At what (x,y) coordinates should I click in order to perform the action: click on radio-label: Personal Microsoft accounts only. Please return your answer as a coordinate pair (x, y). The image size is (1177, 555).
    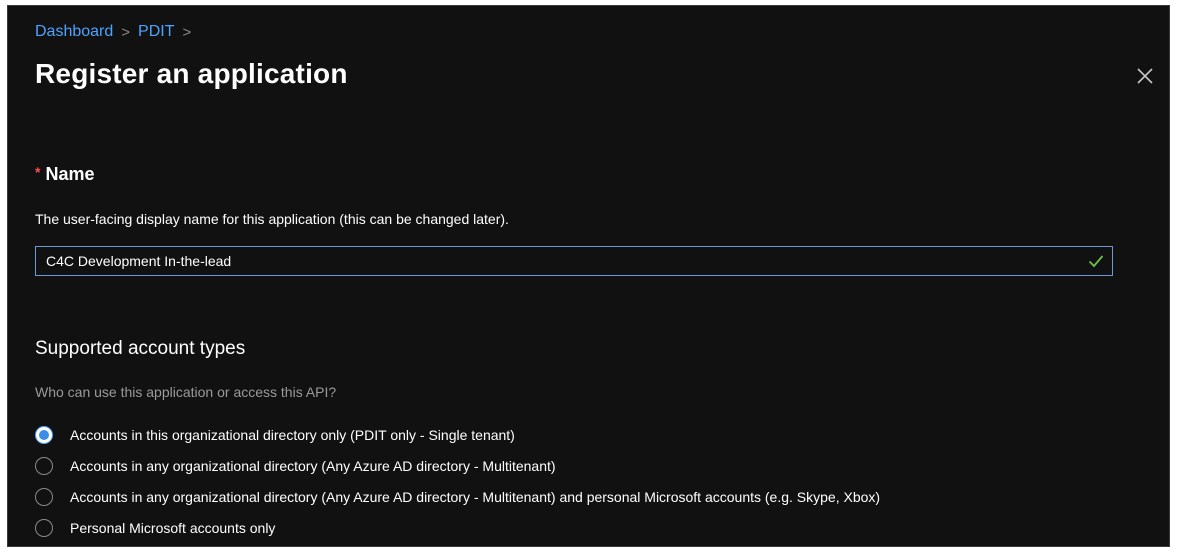
    Looking at the image, I should click on (173, 527).